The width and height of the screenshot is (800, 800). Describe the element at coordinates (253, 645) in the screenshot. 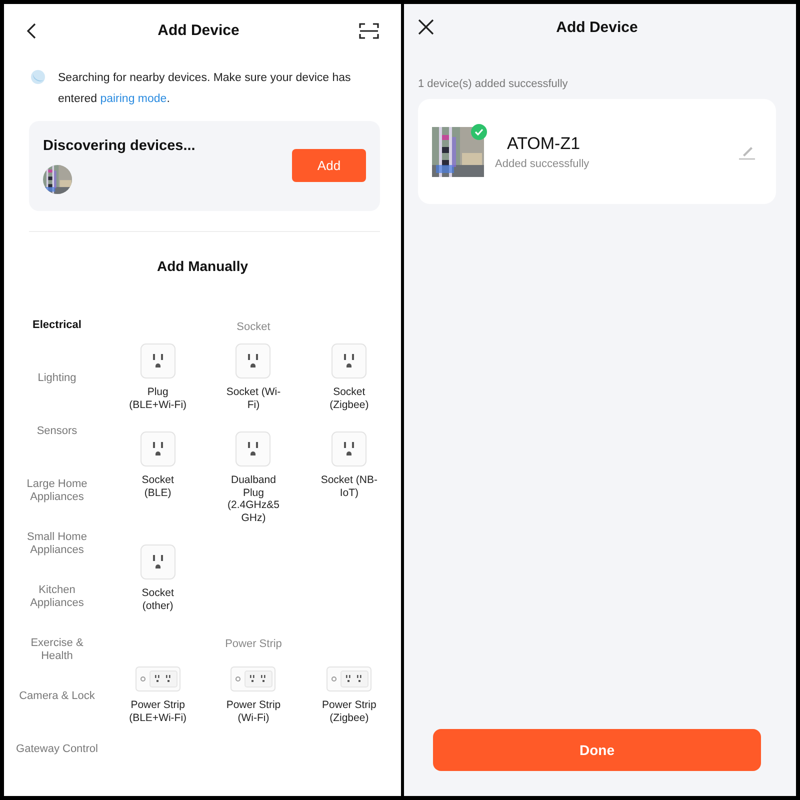

I see `group-title: Power Strip` at that location.